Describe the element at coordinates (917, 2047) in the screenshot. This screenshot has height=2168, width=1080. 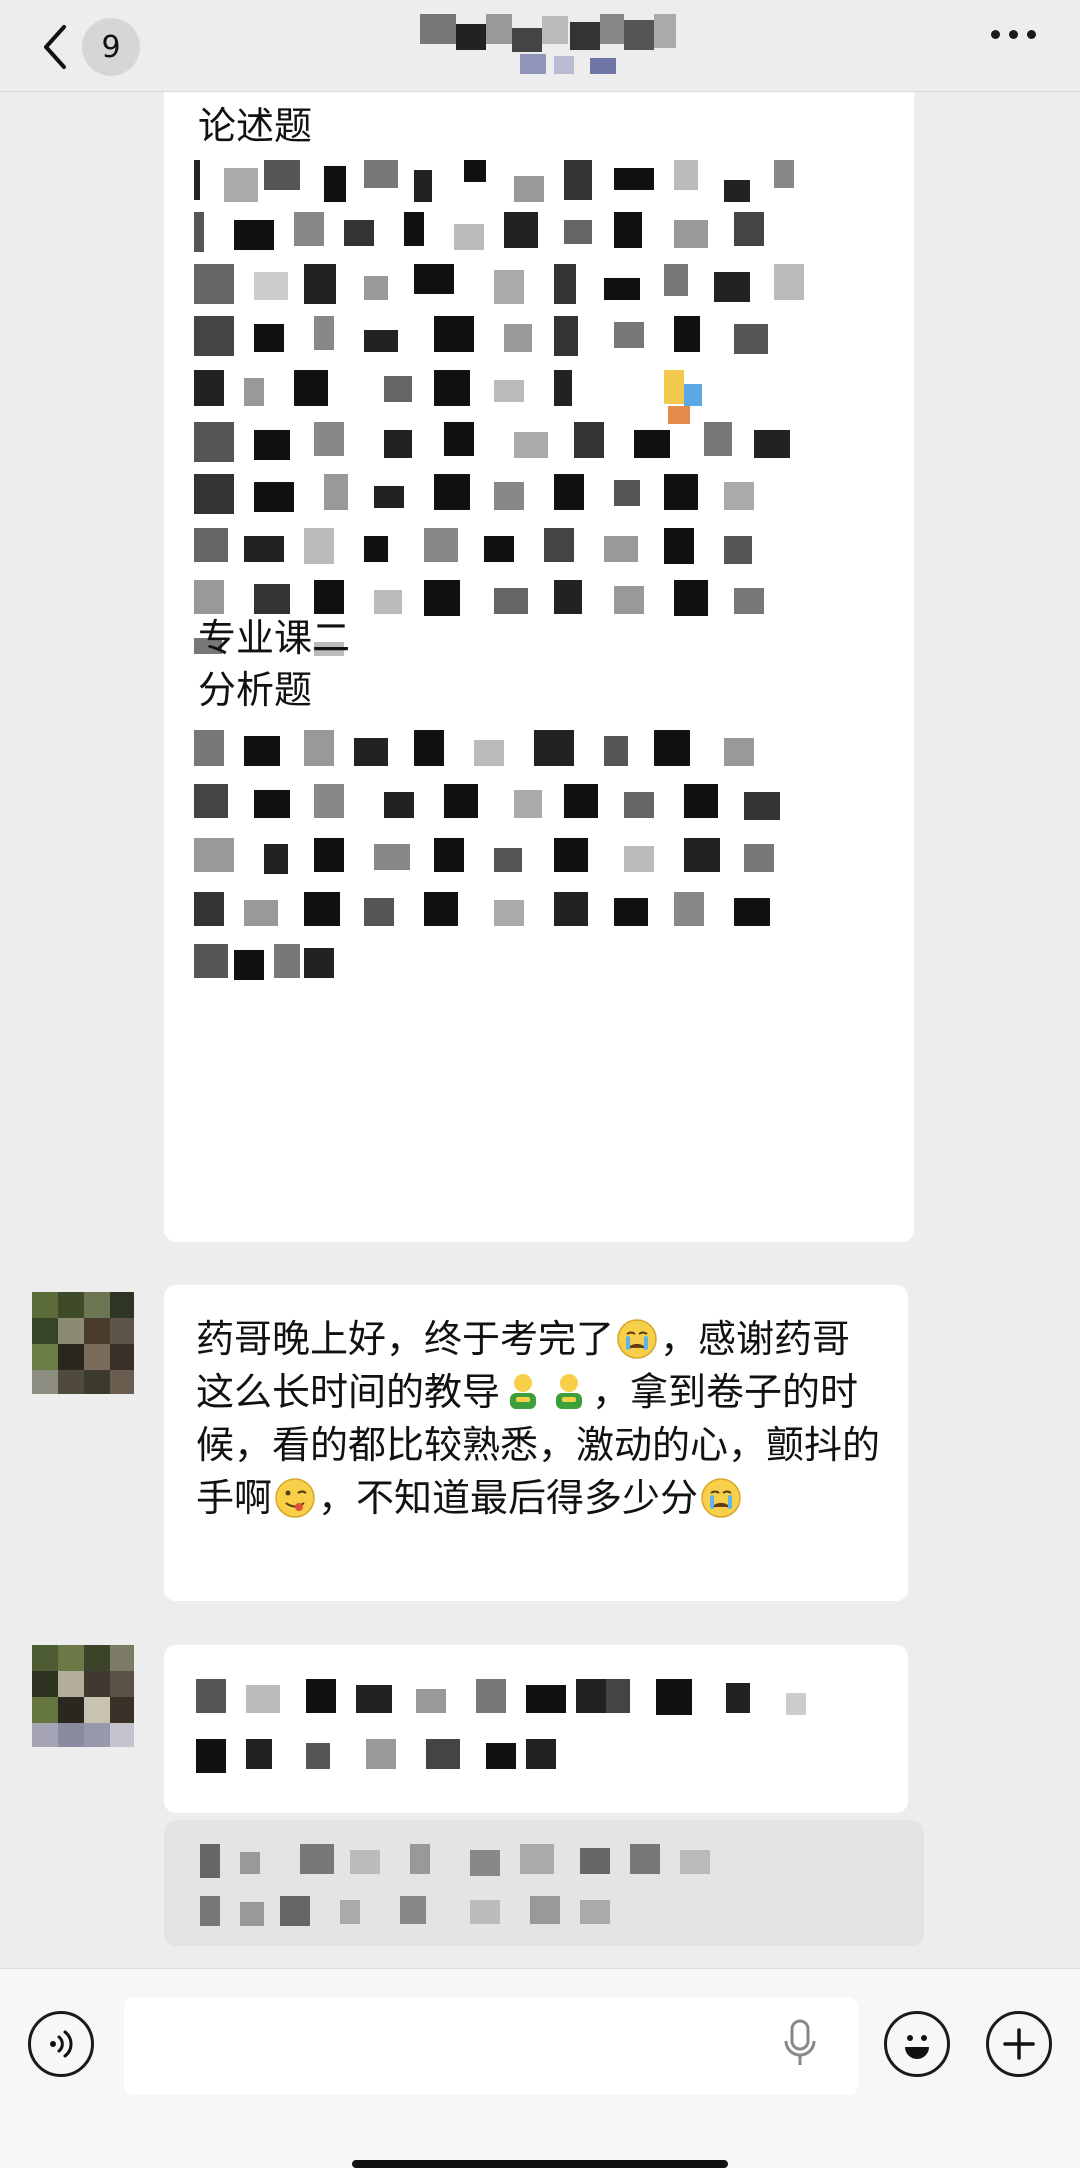
I see `emoji-icon` at that location.